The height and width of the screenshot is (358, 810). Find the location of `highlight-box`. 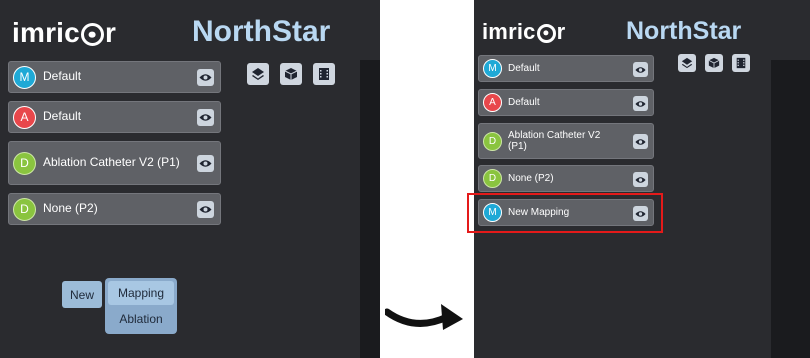

highlight-box is located at coordinates (565, 213).